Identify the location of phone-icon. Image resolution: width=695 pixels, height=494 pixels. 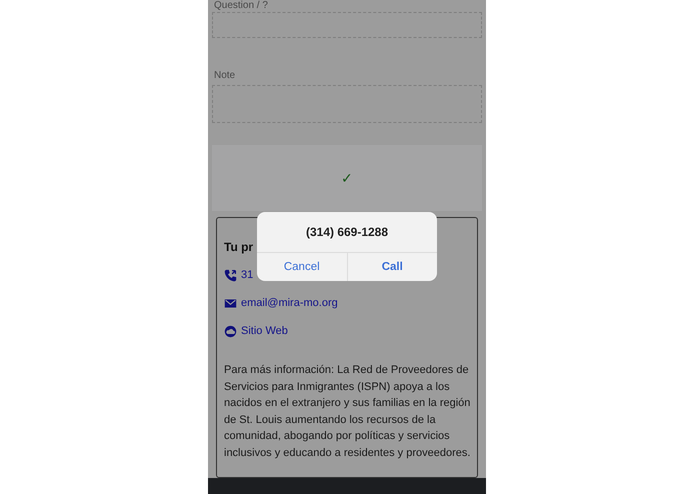
(230, 275).